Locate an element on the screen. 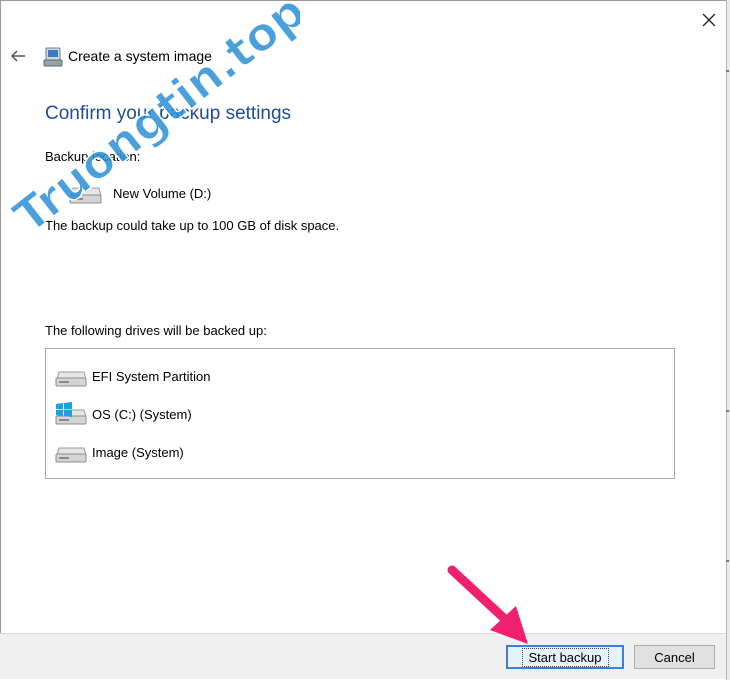 This screenshot has height=680, width=730. start-backup-button: Start backup is located at coordinates (565, 657).